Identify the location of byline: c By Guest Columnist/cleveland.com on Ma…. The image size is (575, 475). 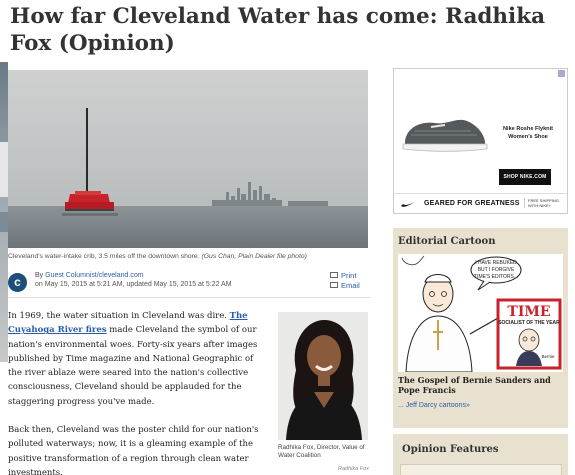
(189, 282).